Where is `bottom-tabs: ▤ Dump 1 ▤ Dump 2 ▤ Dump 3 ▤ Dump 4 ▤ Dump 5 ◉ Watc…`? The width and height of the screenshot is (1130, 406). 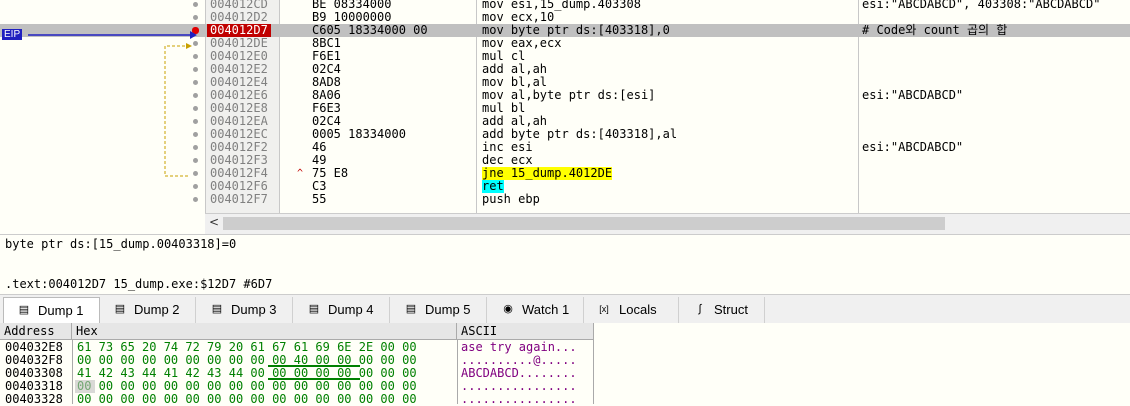
bottom-tabs: ▤ Dump 1 ▤ Dump 2 ▤ Dump 3 ▤ Dump 4 ▤ Dump 5 ◉ Watc… is located at coordinates (565, 309).